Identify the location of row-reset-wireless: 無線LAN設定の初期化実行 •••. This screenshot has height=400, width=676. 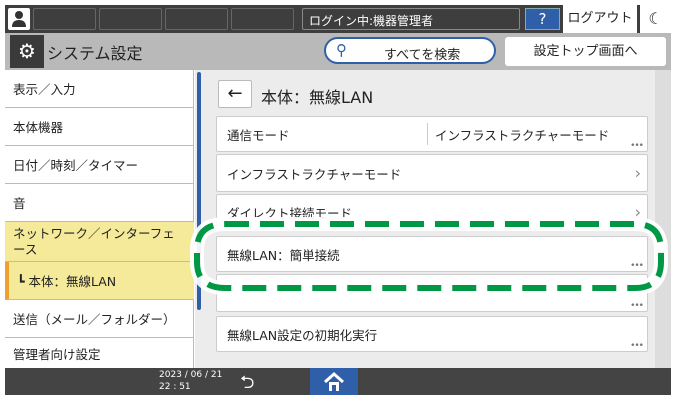
(432, 334).